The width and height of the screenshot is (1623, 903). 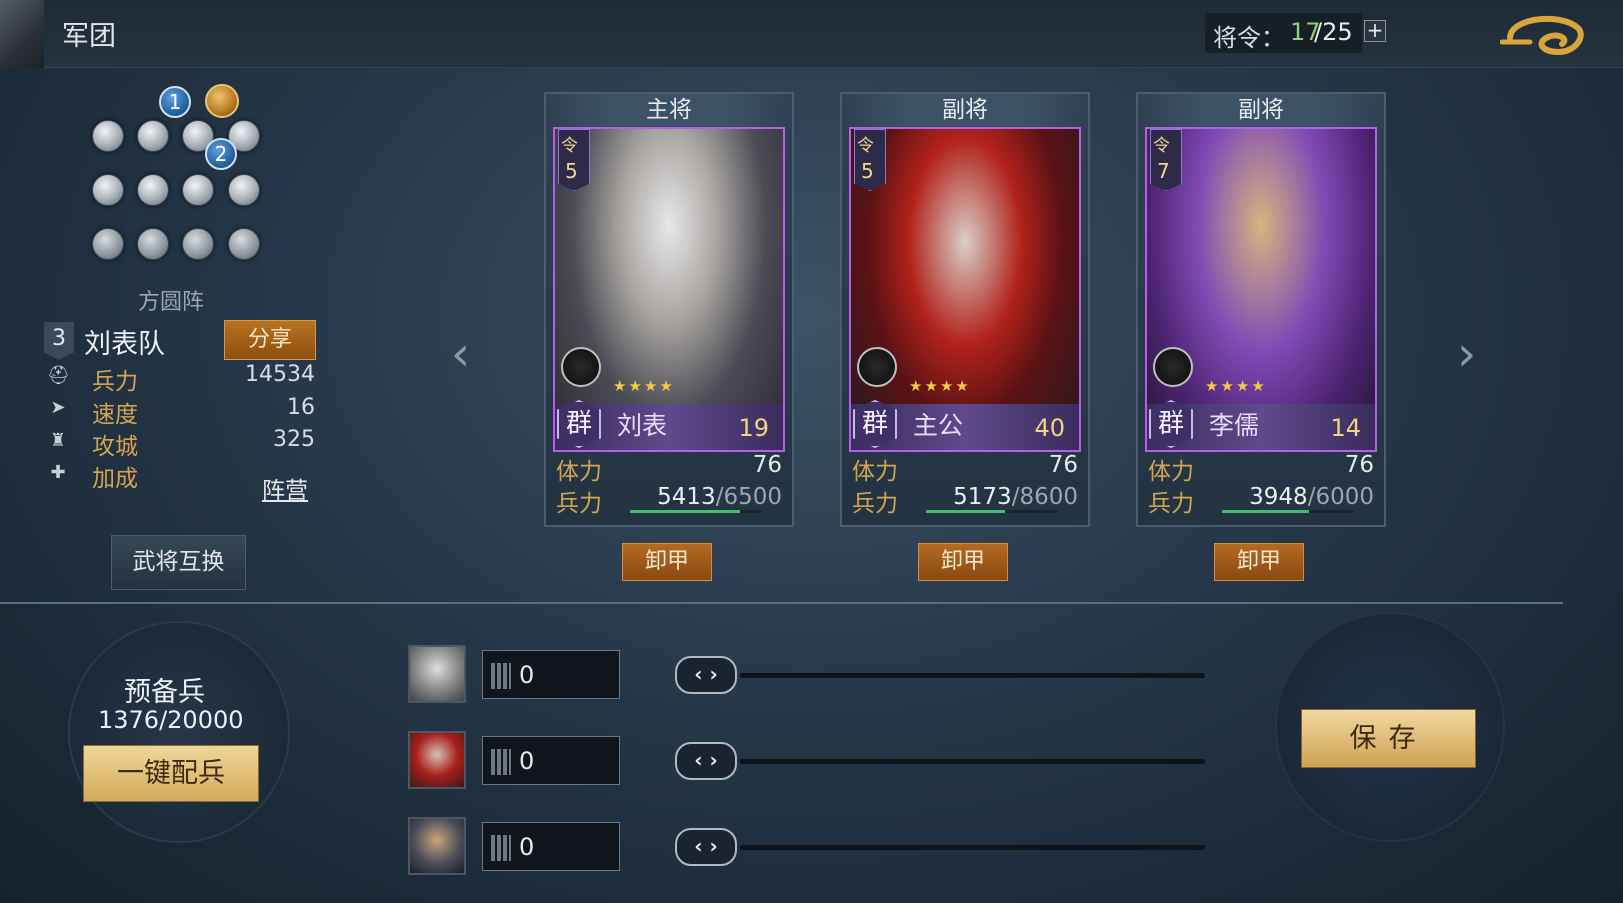 I want to click on swap-generals-button: 武将互换, so click(x=178, y=562).